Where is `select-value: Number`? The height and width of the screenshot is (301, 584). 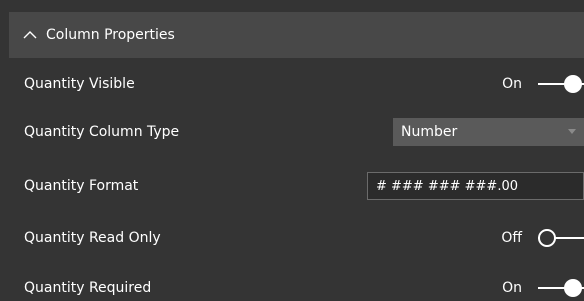 select-value: Number is located at coordinates (429, 132).